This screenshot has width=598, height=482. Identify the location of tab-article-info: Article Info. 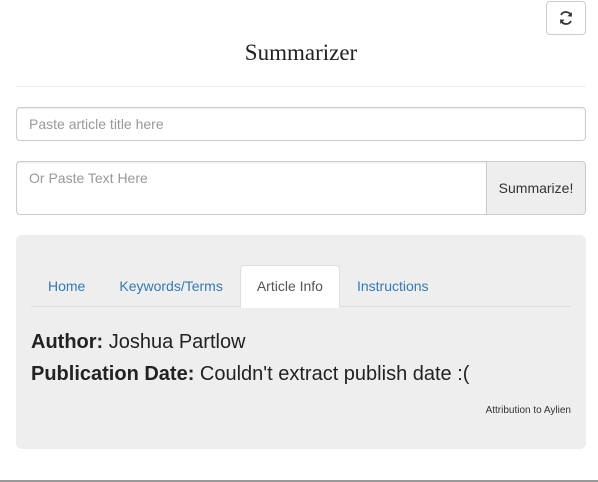
(289, 286).